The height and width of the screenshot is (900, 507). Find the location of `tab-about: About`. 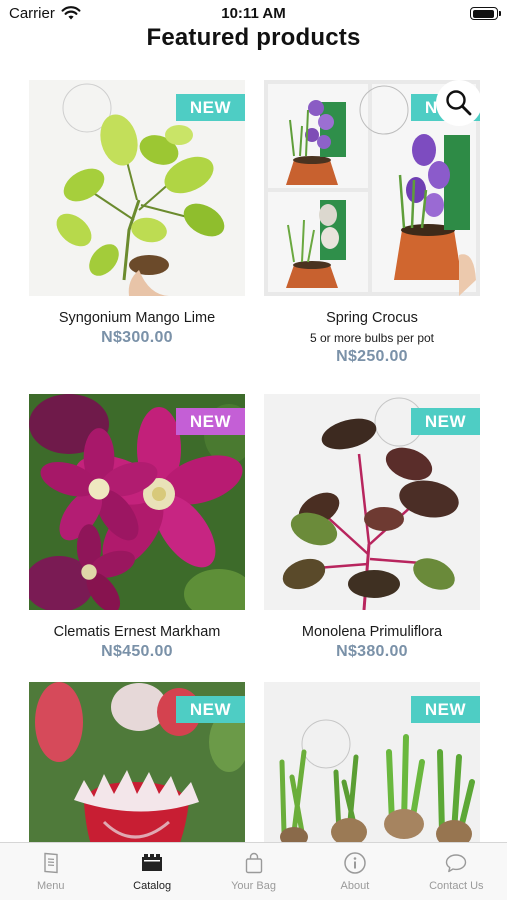

tab-about: About is located at coordinates (354, 871).